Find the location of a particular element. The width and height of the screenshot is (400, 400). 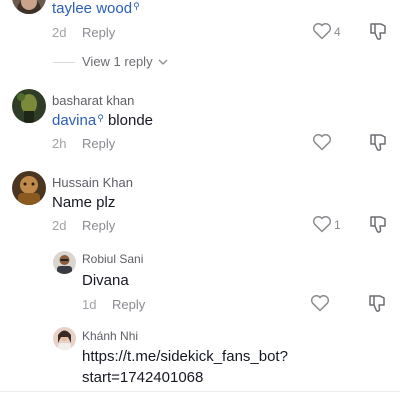

comment-text: Name plz is located at coordinates (84, 202).